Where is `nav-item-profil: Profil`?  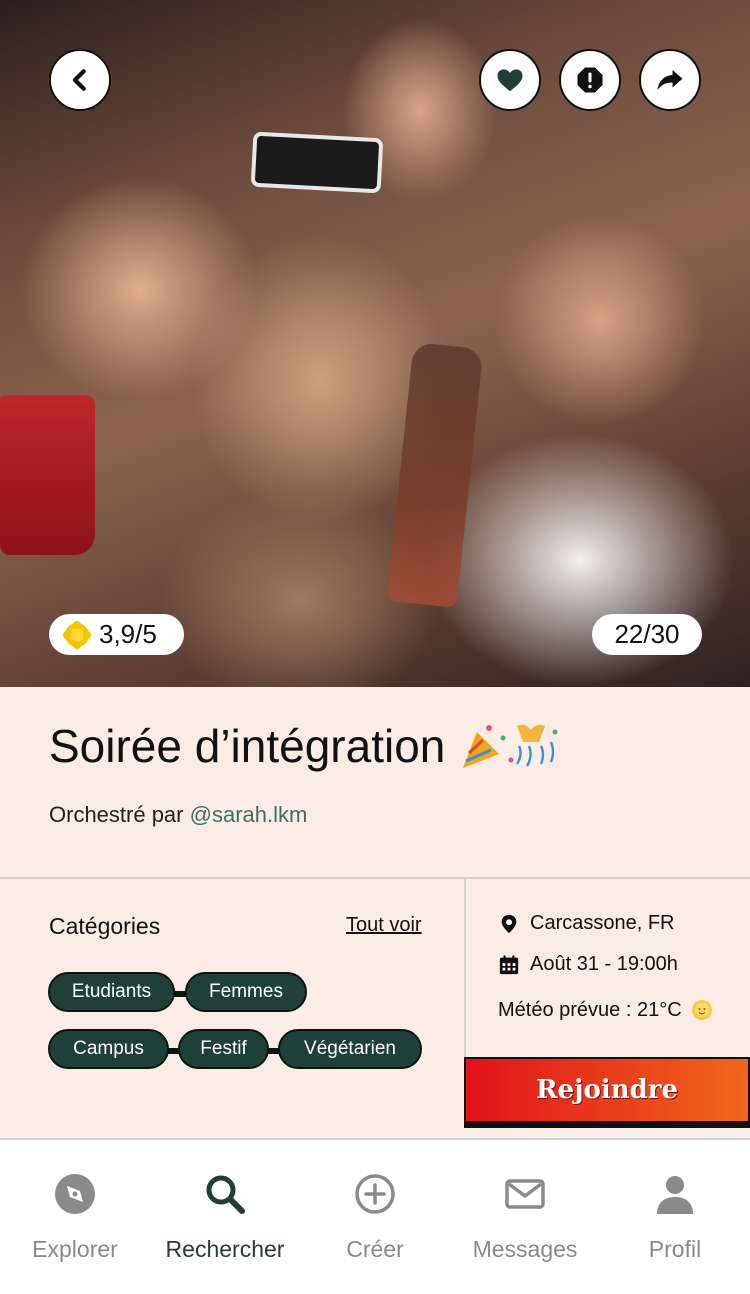 nav-item-profil: Profil is located at coordinates (675, 1217).